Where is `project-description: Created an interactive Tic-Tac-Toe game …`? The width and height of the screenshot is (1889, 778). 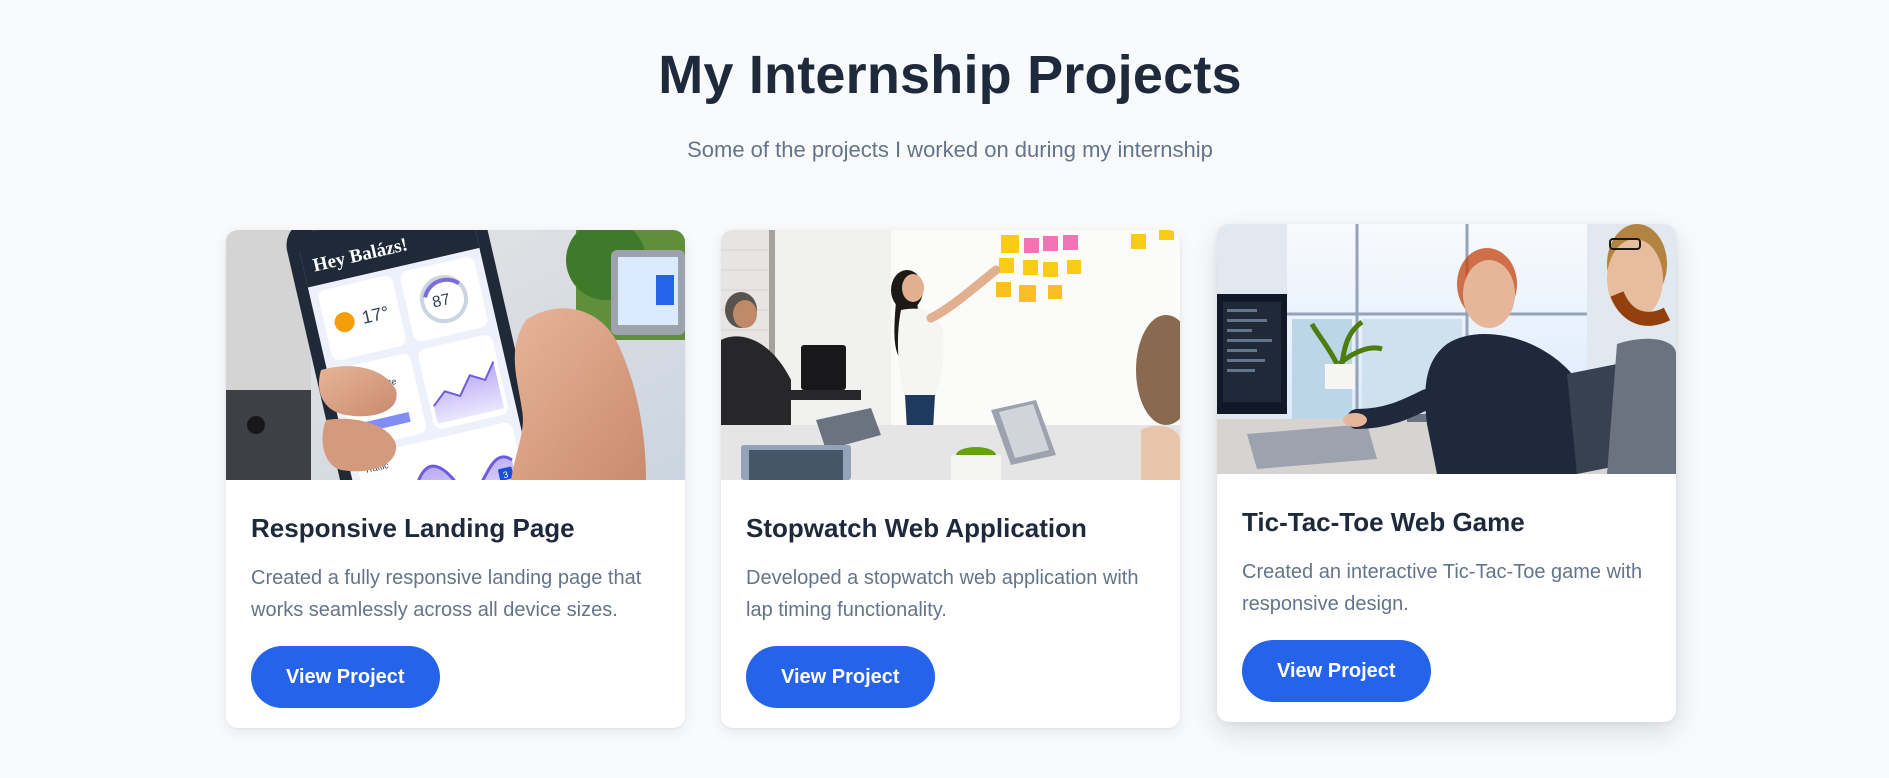 project-description: Created an interactive Tic-Tac-Toe game … is located at coordinates (1442, 588).